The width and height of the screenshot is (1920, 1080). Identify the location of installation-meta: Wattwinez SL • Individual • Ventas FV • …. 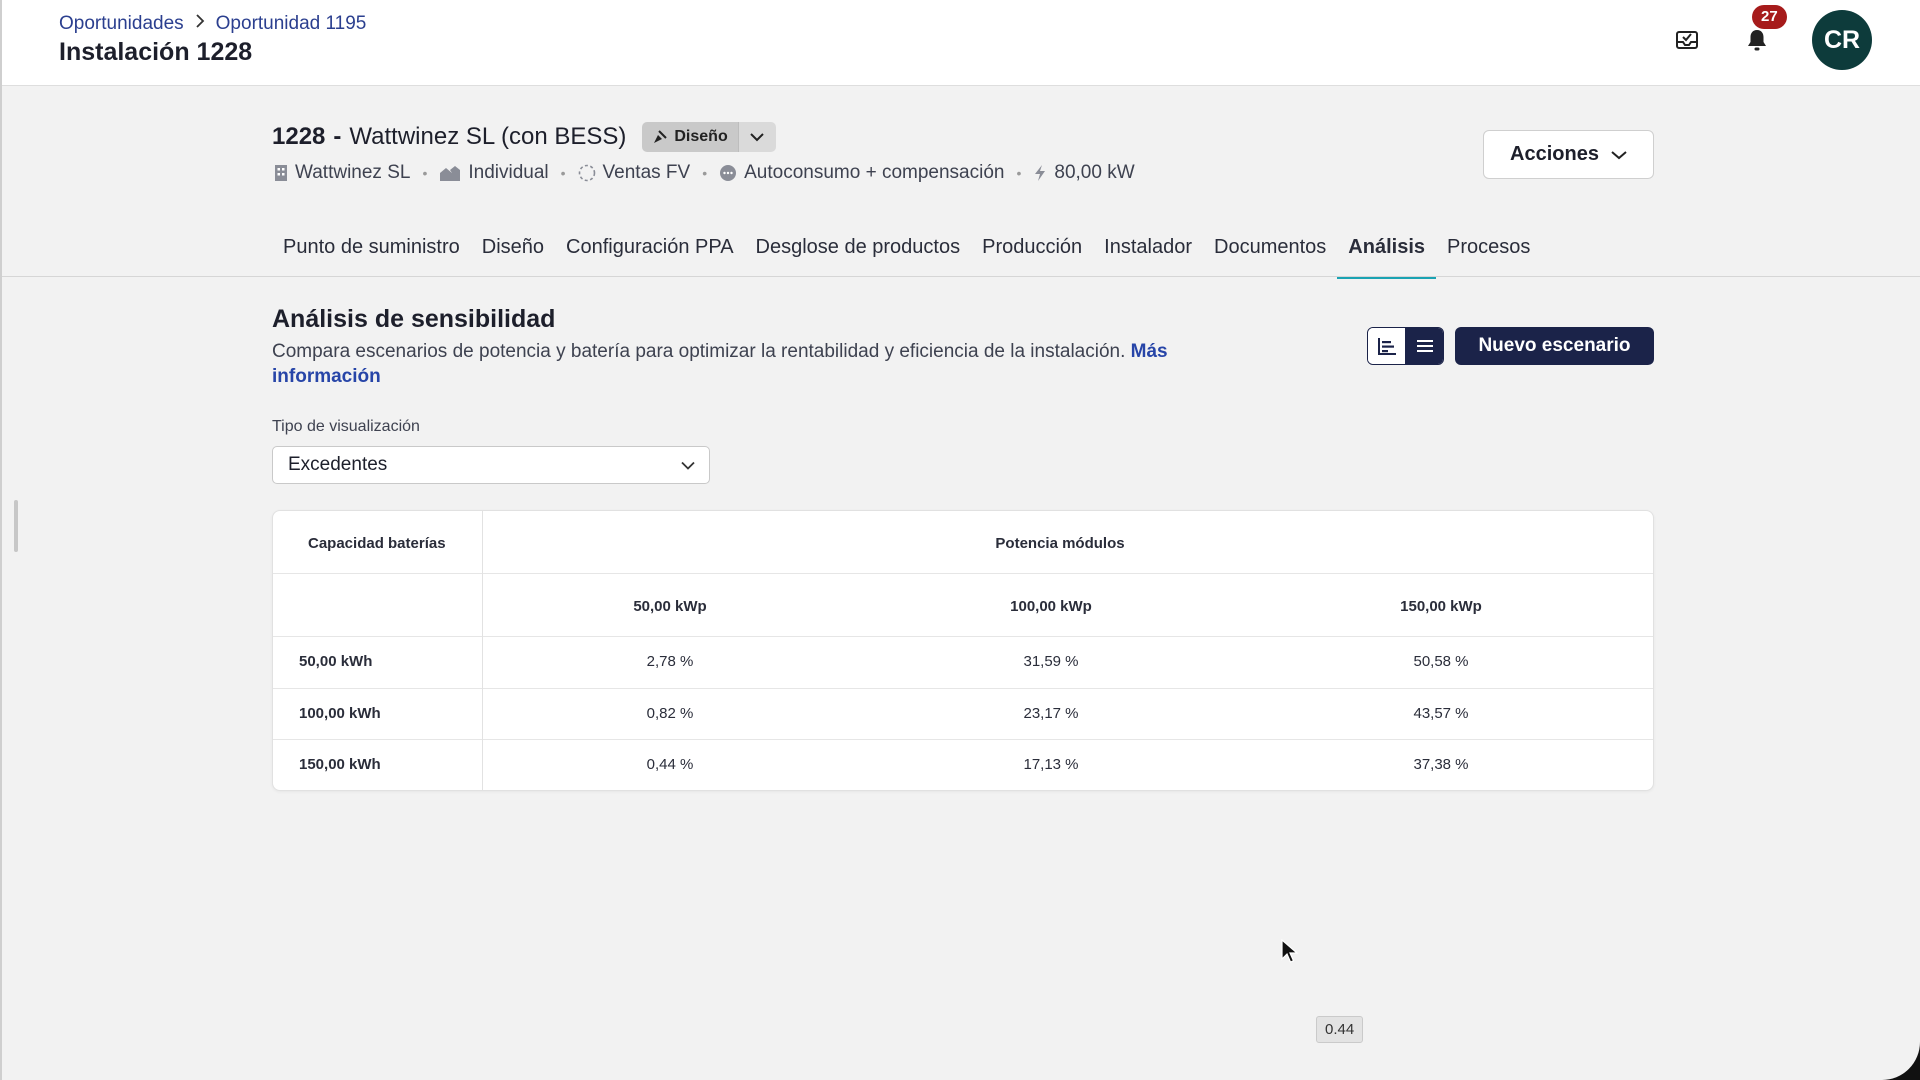
(704, 173).